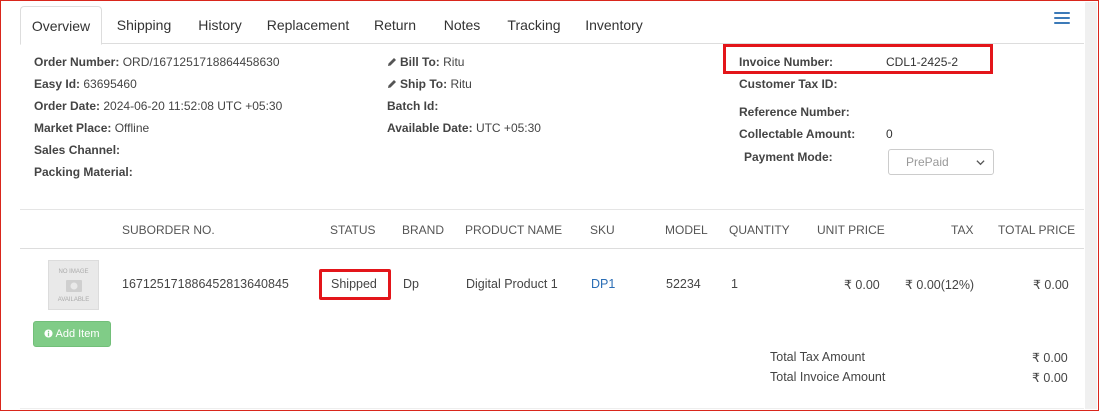  I want to click on tab-return: Return, so click(395, 25).